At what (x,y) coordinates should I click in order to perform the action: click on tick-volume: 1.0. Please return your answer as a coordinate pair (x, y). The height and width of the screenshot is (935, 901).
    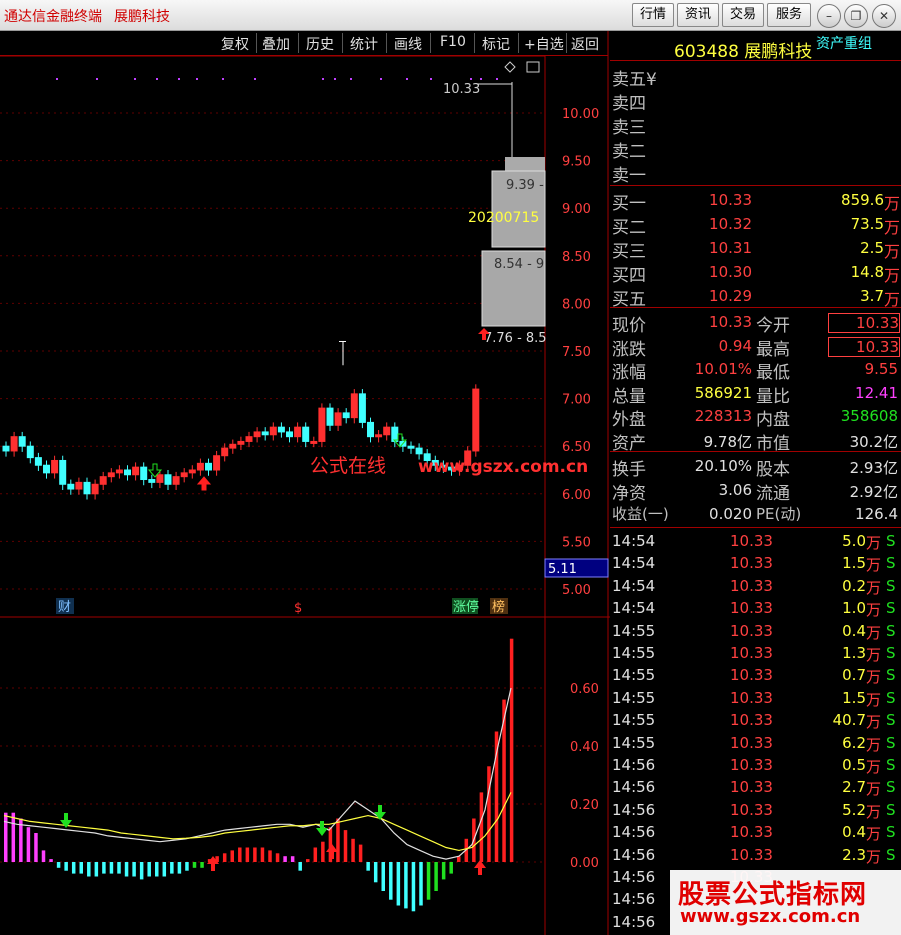
    Looking at the image, I should click on (854, 608).